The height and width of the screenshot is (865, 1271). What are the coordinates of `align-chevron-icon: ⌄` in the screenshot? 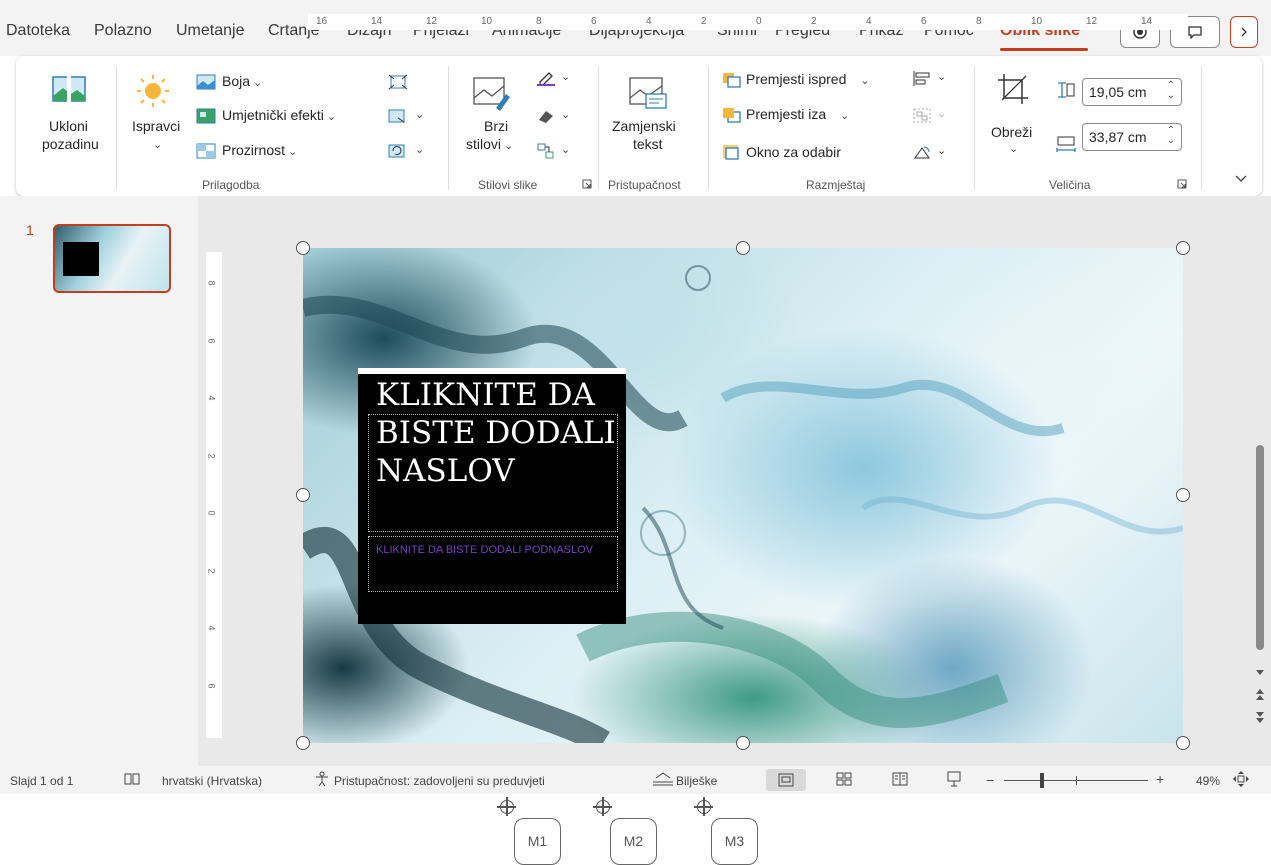 It's located at (941, 76).